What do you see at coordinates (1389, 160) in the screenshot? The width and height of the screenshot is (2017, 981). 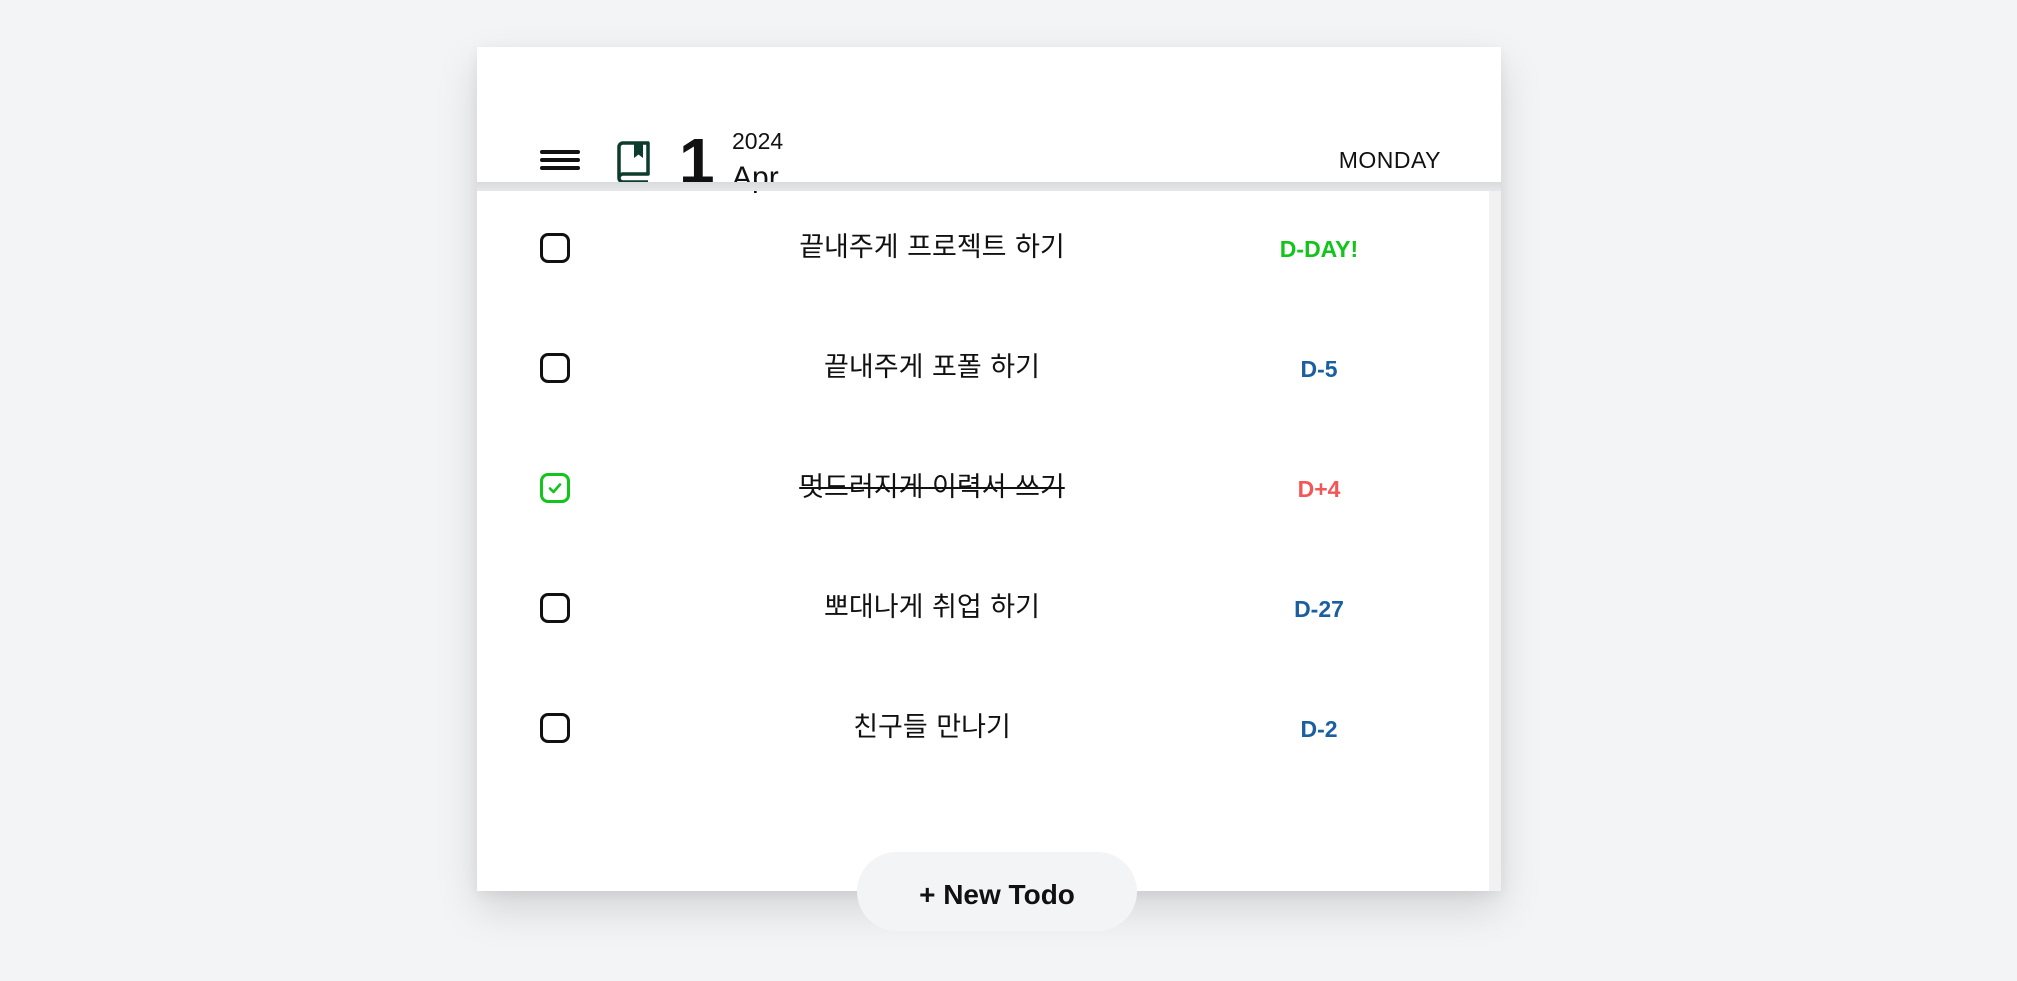 I see `weekday-label: MONDAY` at bounding box center [1389, 160].